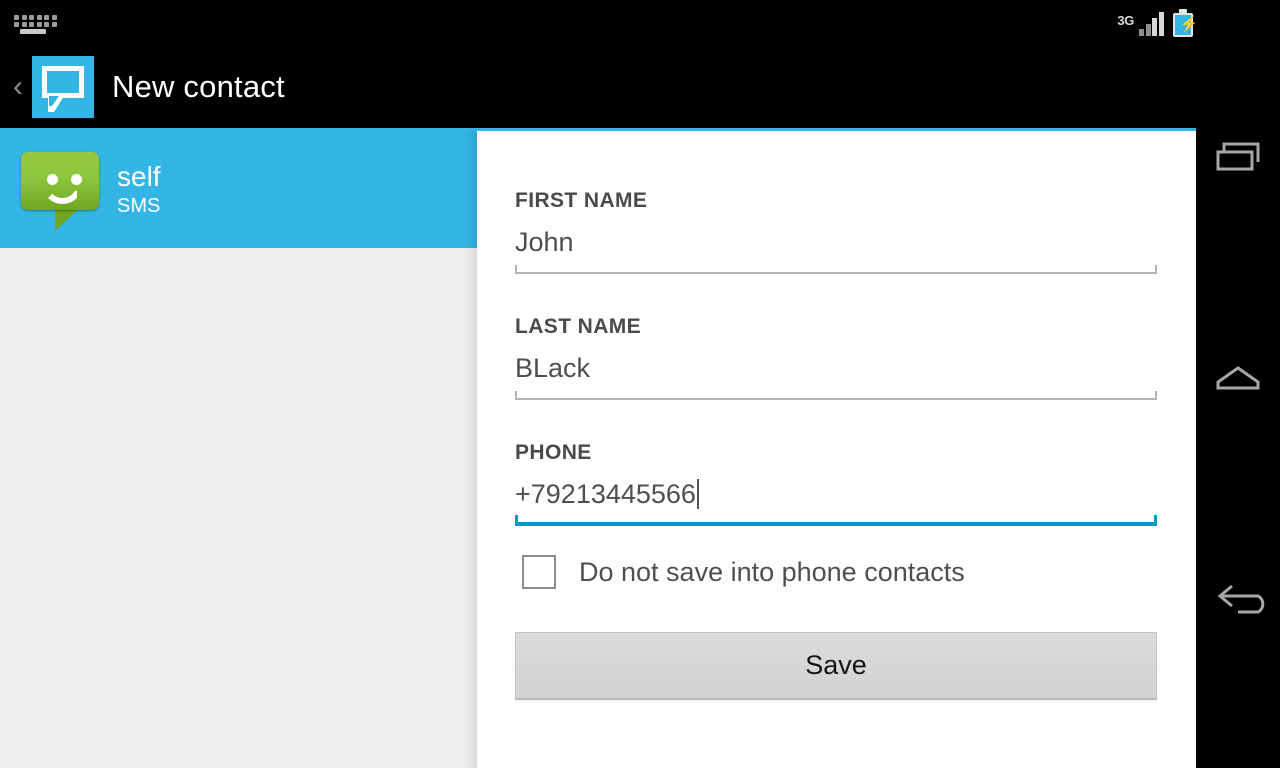 This screenshot has height=768, width=1280. I want to click on text-cursor, so click(697, 494).